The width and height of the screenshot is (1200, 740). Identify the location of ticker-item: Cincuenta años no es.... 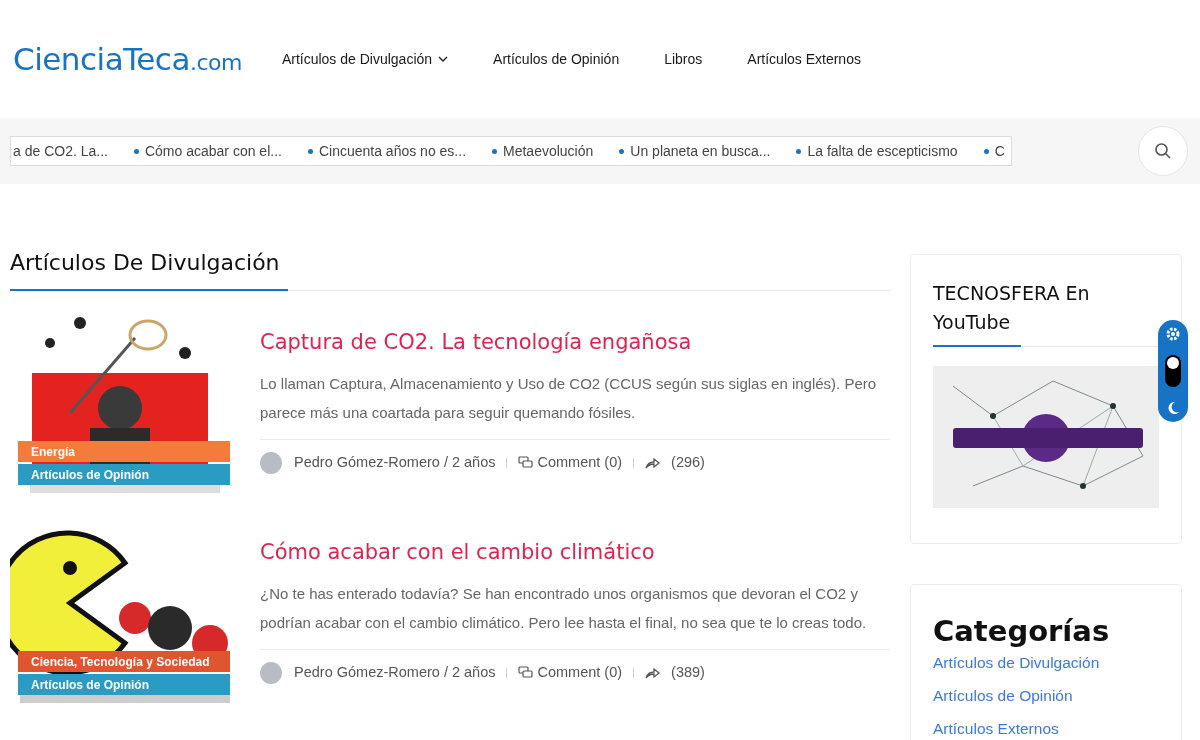
(387, 151).